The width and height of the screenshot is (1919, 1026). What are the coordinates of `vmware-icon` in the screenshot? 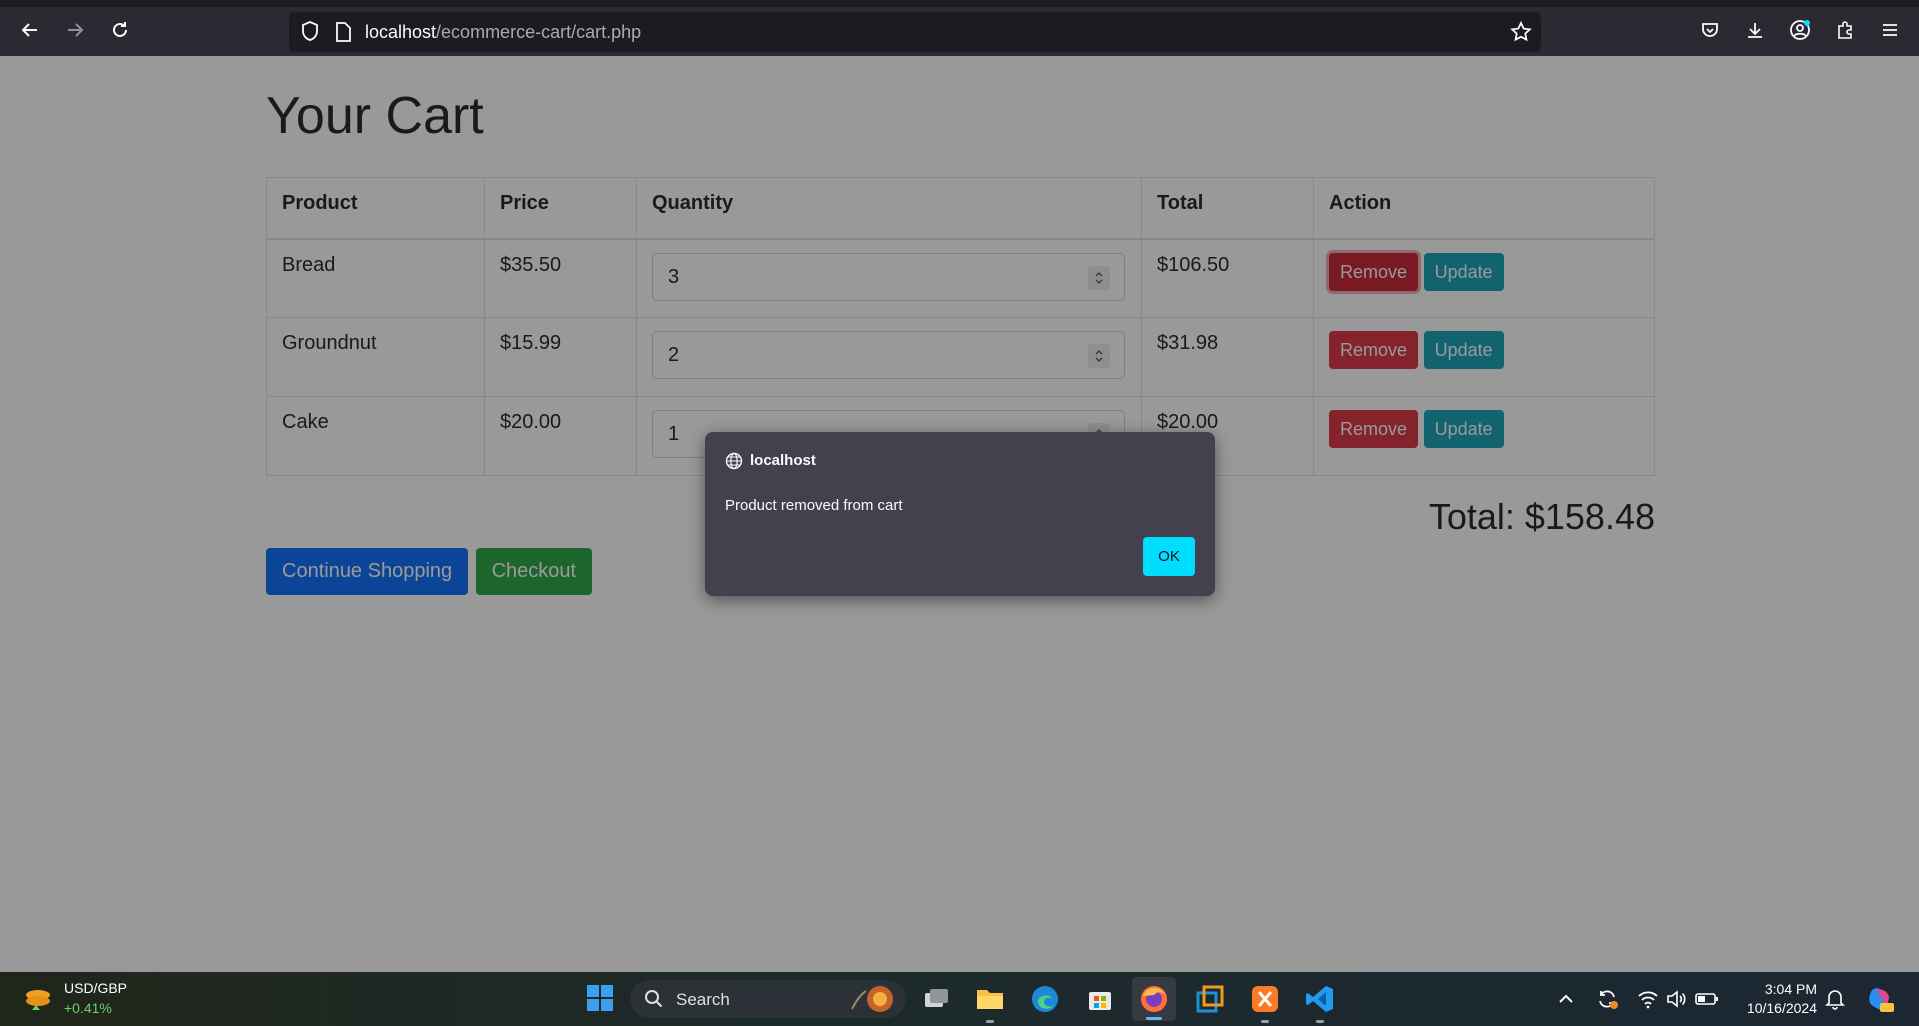 It's located at (1210, 999).